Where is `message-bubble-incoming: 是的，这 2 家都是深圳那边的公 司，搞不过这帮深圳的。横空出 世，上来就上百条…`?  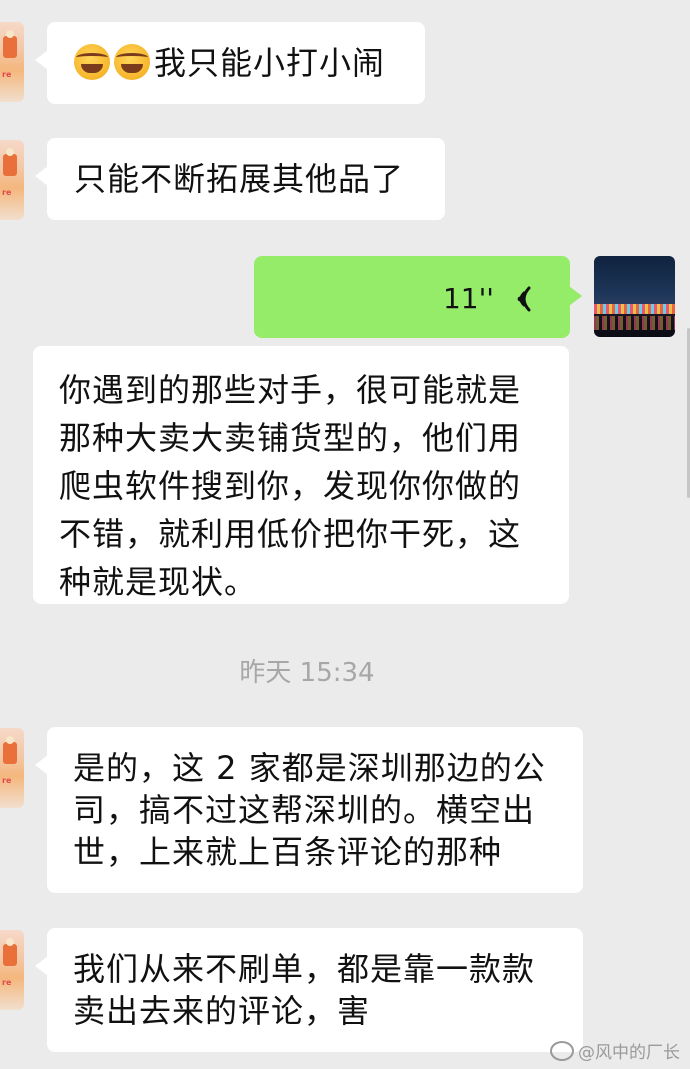 message-bubble-incoming: 是的，这 2 家都是深圳那边的公 司，搞不过这帮深圳的。横空出 世，上来就上百条… is located at coordinates (309, 810).